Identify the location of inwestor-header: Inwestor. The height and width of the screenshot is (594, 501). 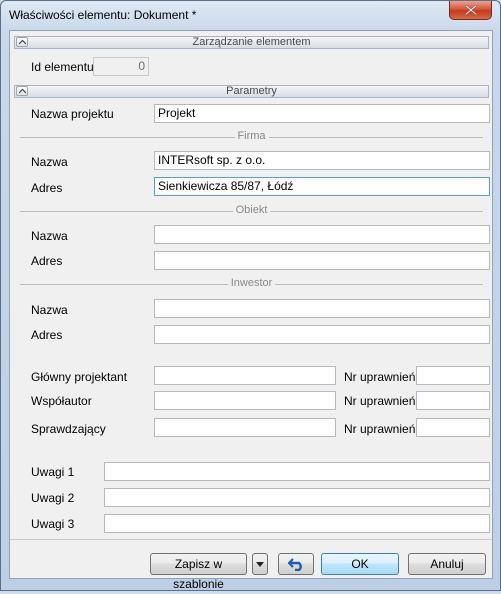
(251, 283).